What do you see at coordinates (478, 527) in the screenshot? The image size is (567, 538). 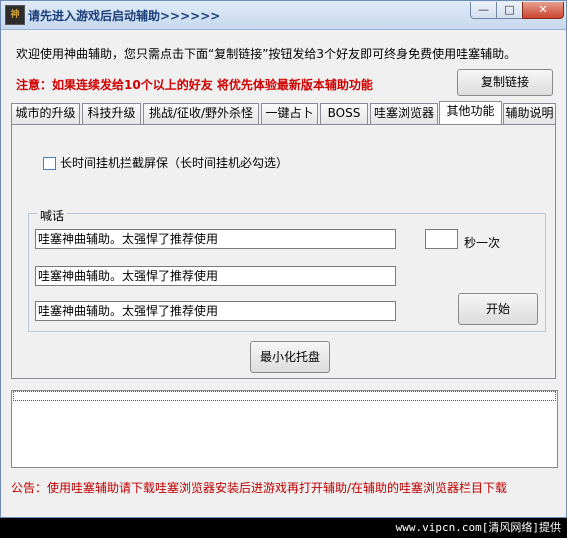 I see `watermark-text: www.vipcn.com[清风网络]提供` at bounding box center [478, 527].